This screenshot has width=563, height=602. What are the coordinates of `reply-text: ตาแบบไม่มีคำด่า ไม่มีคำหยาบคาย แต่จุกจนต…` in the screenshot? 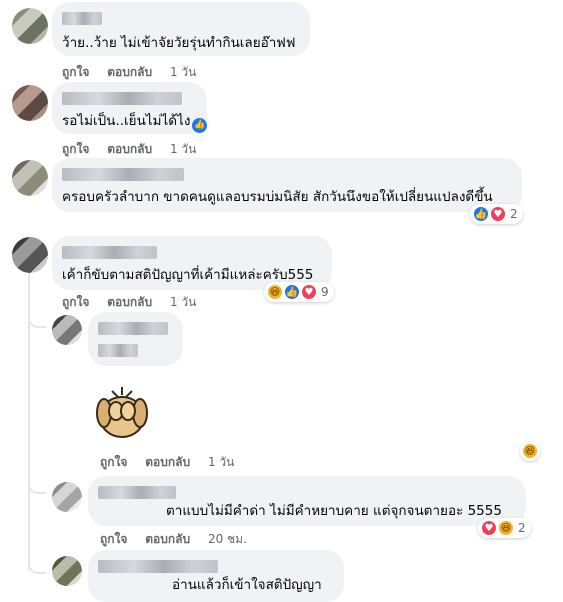 It's located at (334, 511).